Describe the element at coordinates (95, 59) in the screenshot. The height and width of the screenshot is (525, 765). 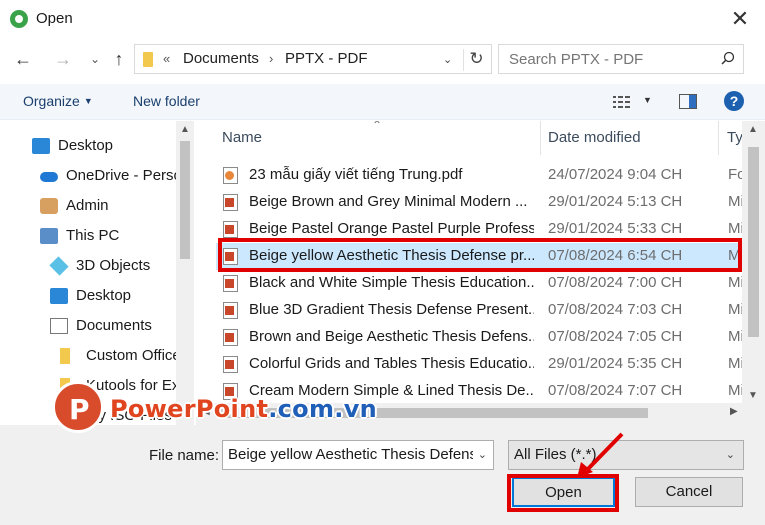
I see `recent-locations-chevron-icon: ⌄` at that location.